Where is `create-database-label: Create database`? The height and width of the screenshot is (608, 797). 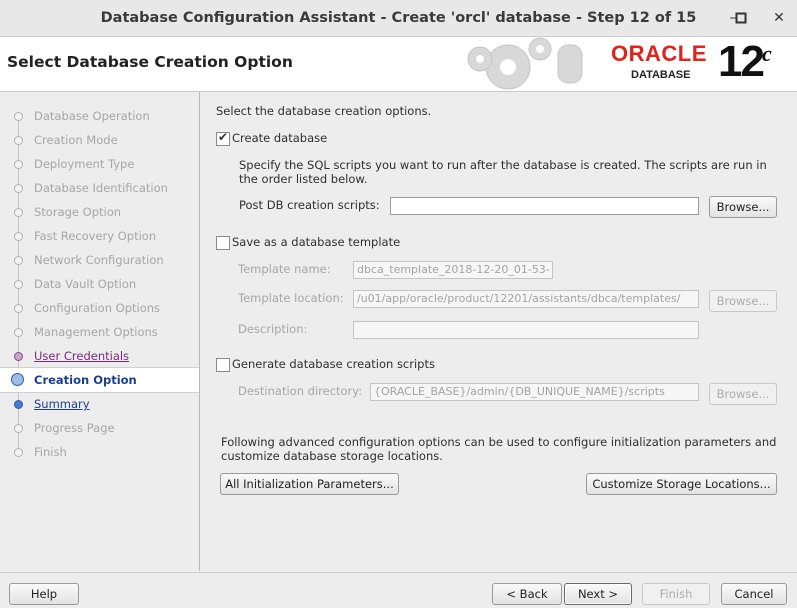 create-database-label: Create database is located at coordinates (279, 138).